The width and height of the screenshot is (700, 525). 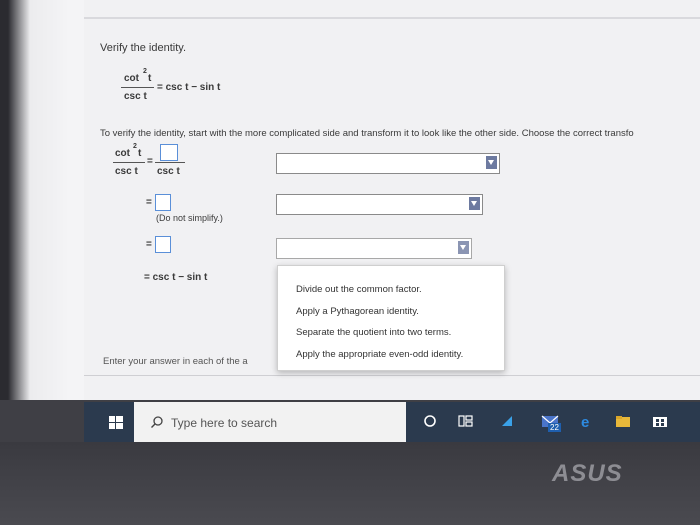 What do you see at coordinates (189, 87) in the screenshot?
I see `identity-rhs: = csc t − sin t` at bounding box center [189, 87].